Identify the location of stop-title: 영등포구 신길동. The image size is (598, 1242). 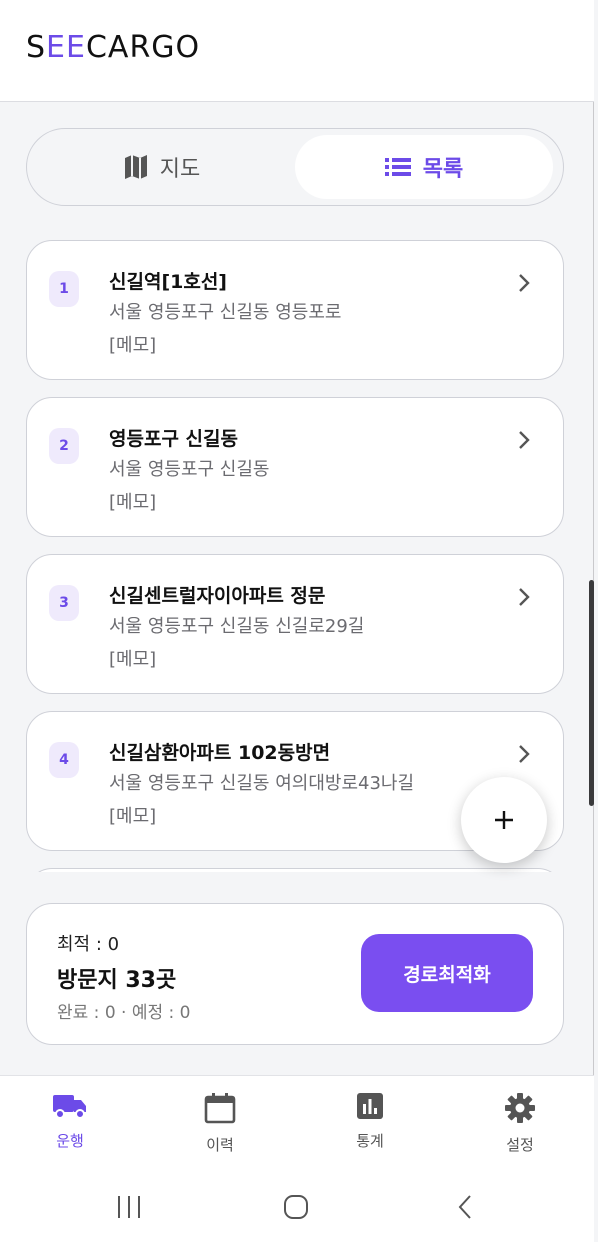
(173, 439).